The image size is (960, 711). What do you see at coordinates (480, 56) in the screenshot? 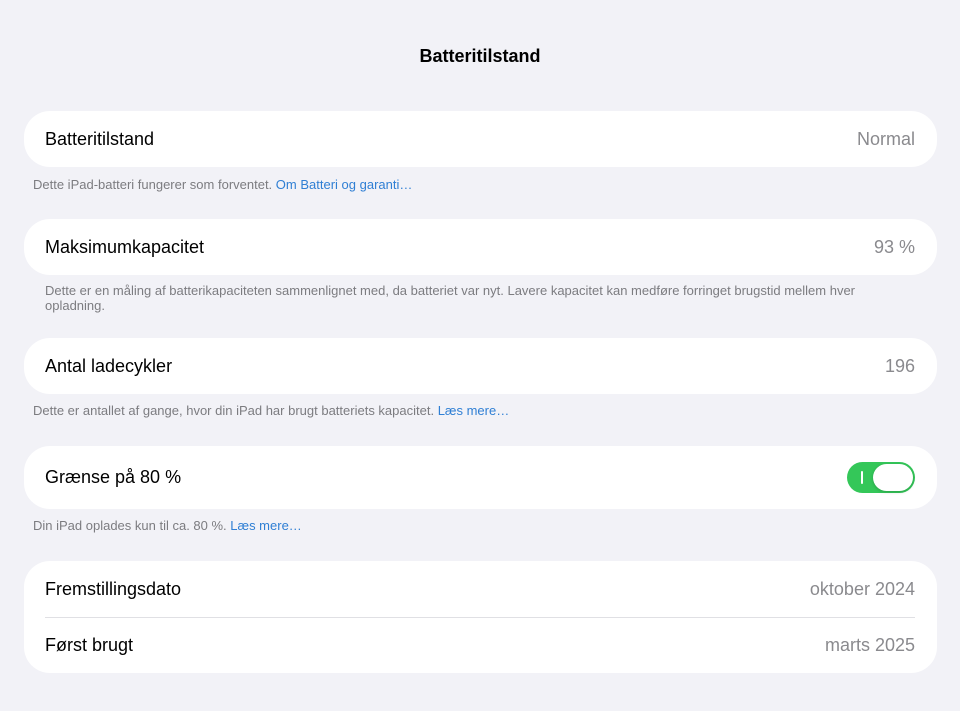
I see `page-title: Batteritilstand` at bounding box center [480, 56].